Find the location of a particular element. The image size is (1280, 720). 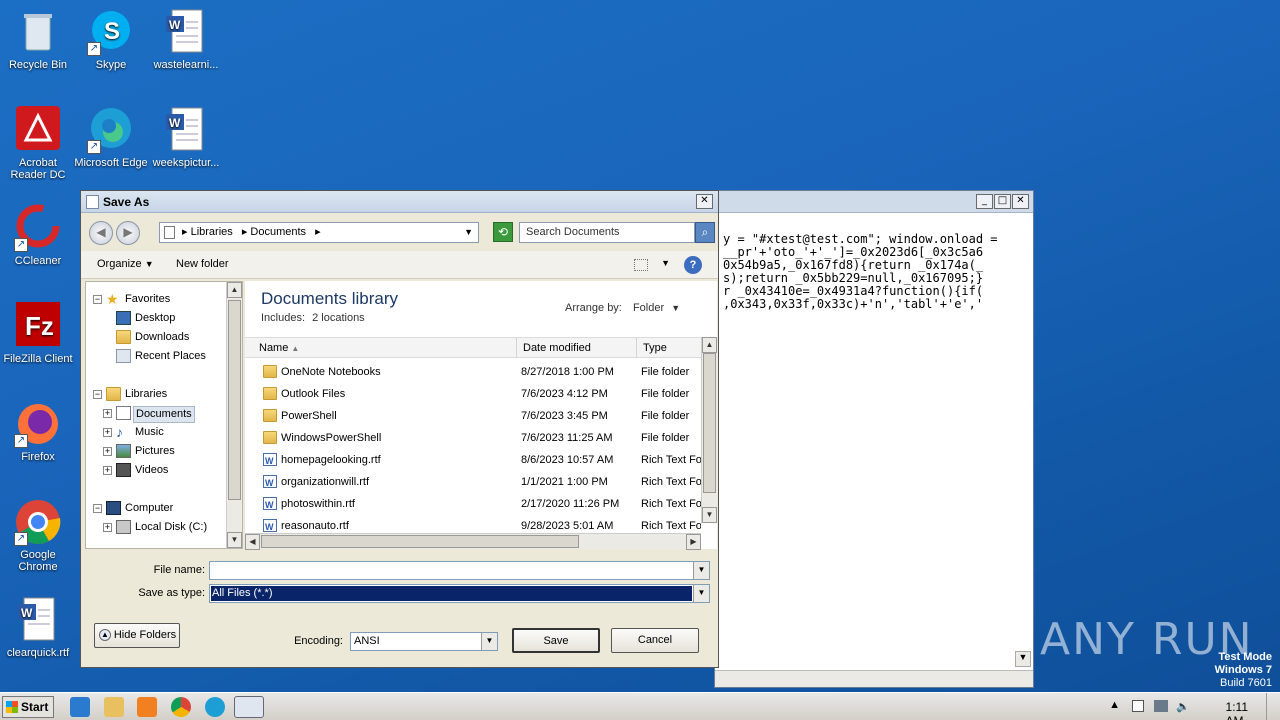

file-row: PowerShell 7/6/2023 3:45 PM File folder is located at coordinates (473, 416).